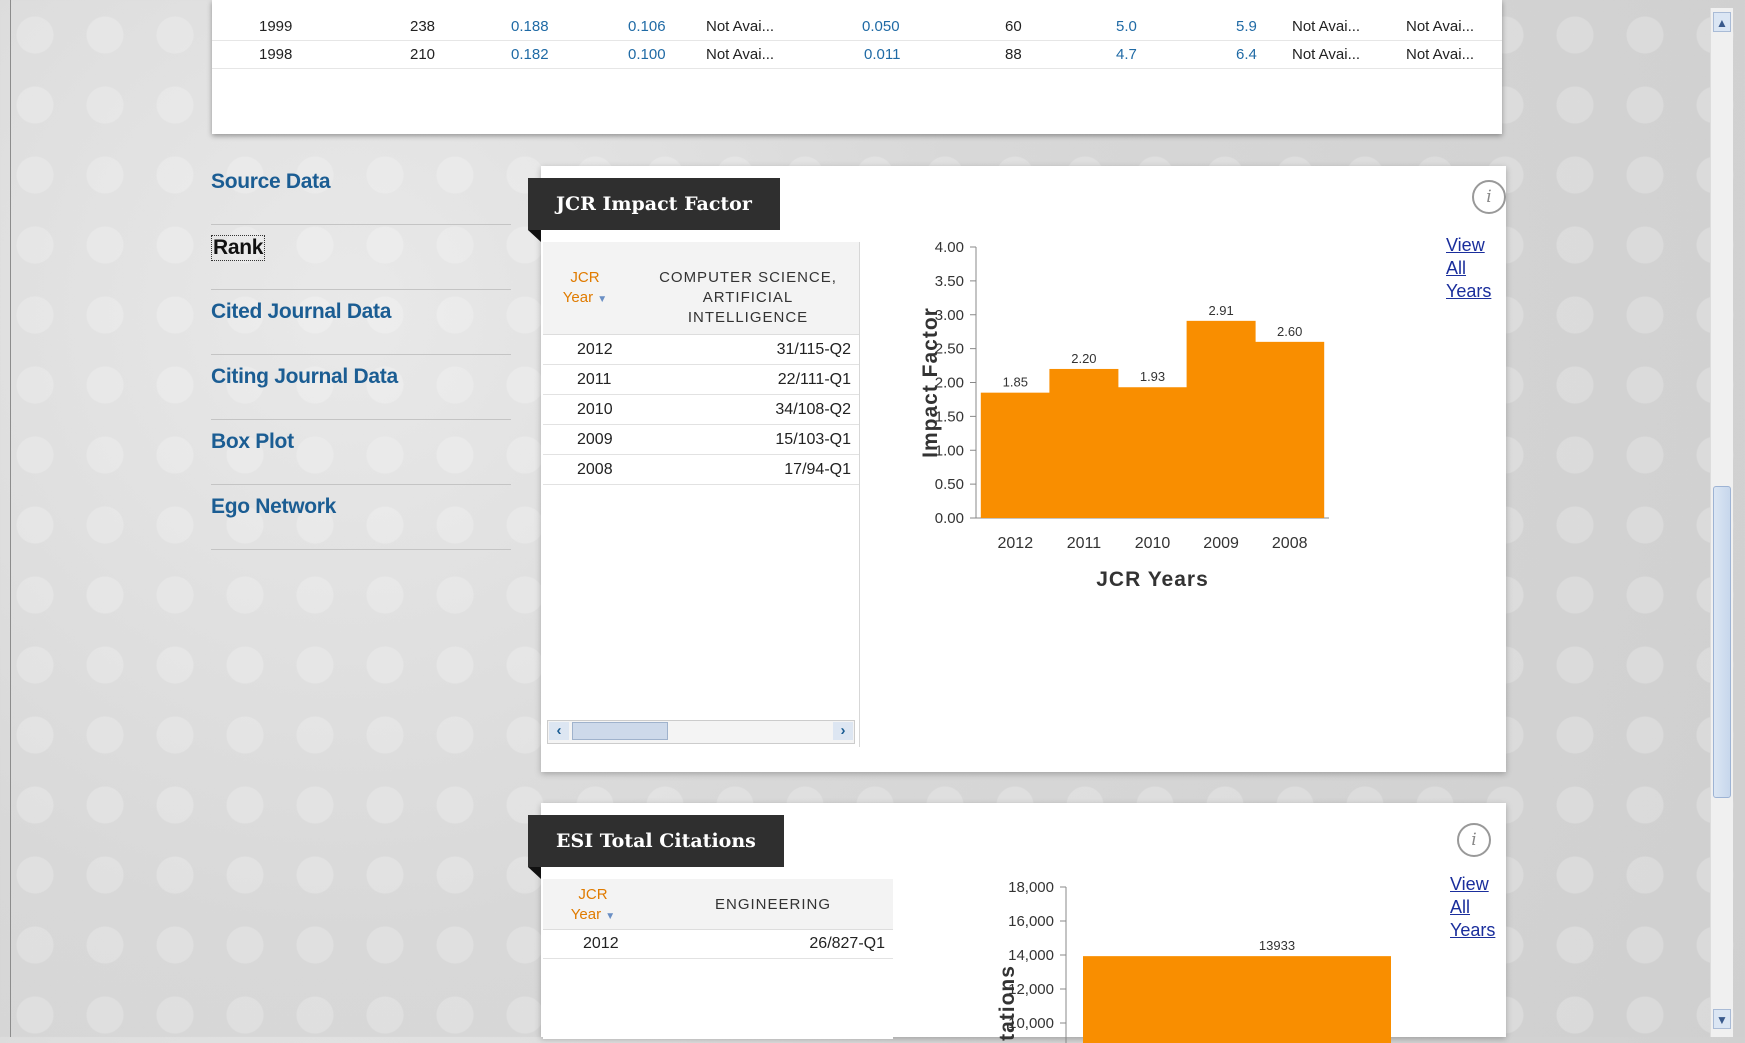 The image size is (1745, 1043). I want to click on cell: 238, so click(423, 26).